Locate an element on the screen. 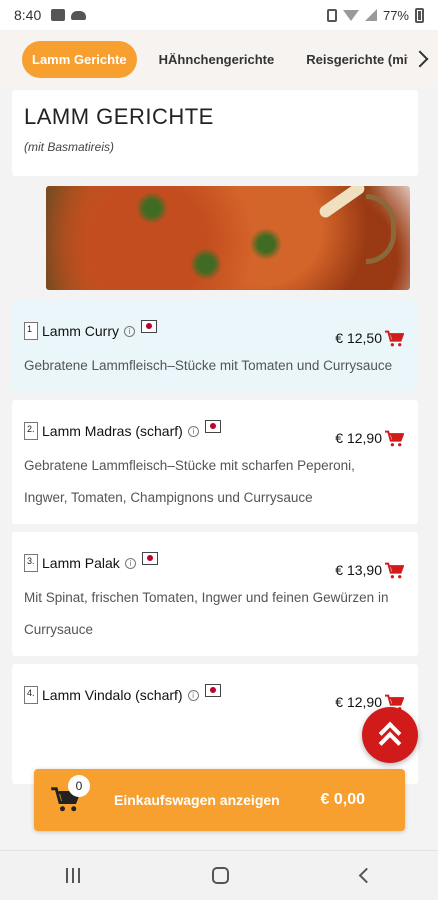 Image resolution: width=438 pixels, height=900 pixels. item-name: Lamm Madras (scharf) is located at coordinates (112, 431).